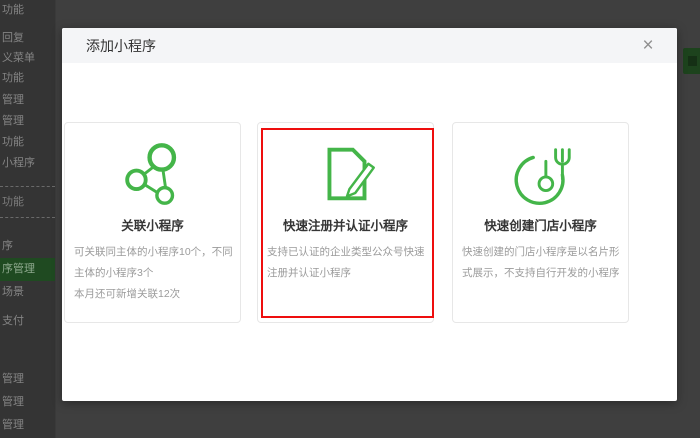  What do you see at coordinates (114, 273) in the screenshot?
I see `card-desc-line: 主体的小程序3个` at bounding box center [114, 273].